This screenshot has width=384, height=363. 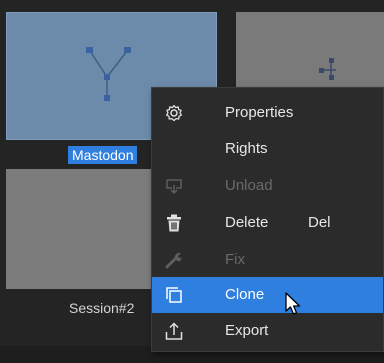 What do you see at coordinates (247, 222) in the screenshot?
I see `menu-item-label: Delete` at bounding box center [247, 222].